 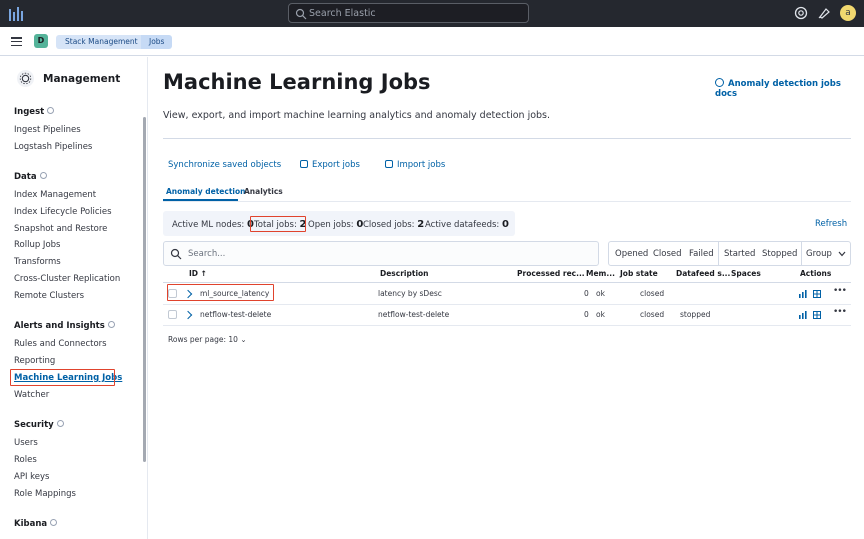 What do you see at coordinates (746, 273) in the screenshot?
I see `col-spaces: Spaces` at bounding box center [746, 273].